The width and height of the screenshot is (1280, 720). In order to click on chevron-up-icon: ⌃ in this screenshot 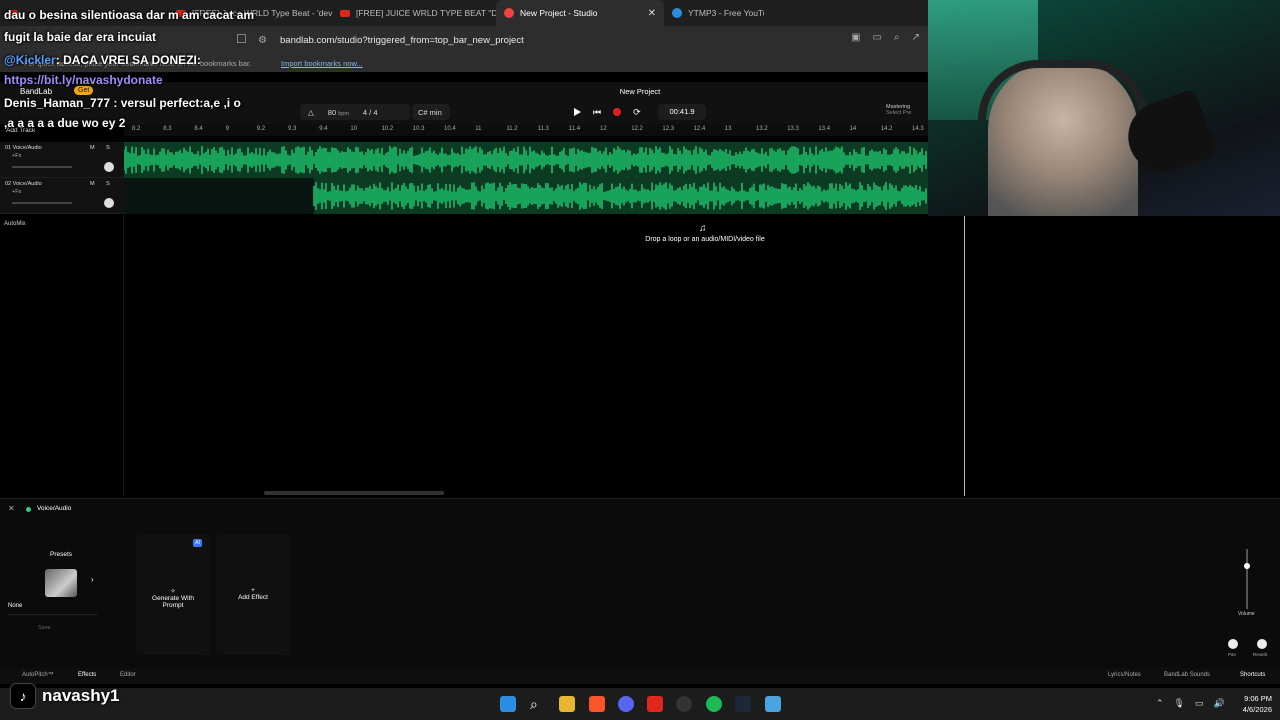, I will do `click(1160, 703)`.